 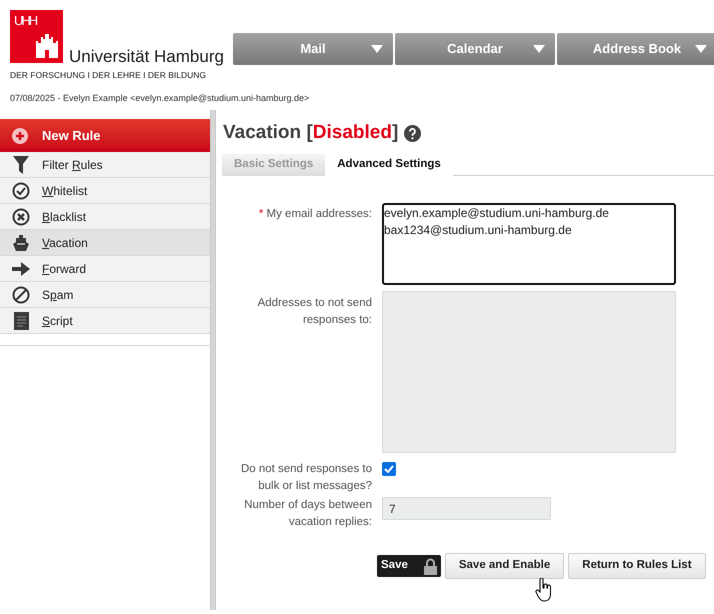 I want to click on check-circle-icon, so click(x=21, y=191).